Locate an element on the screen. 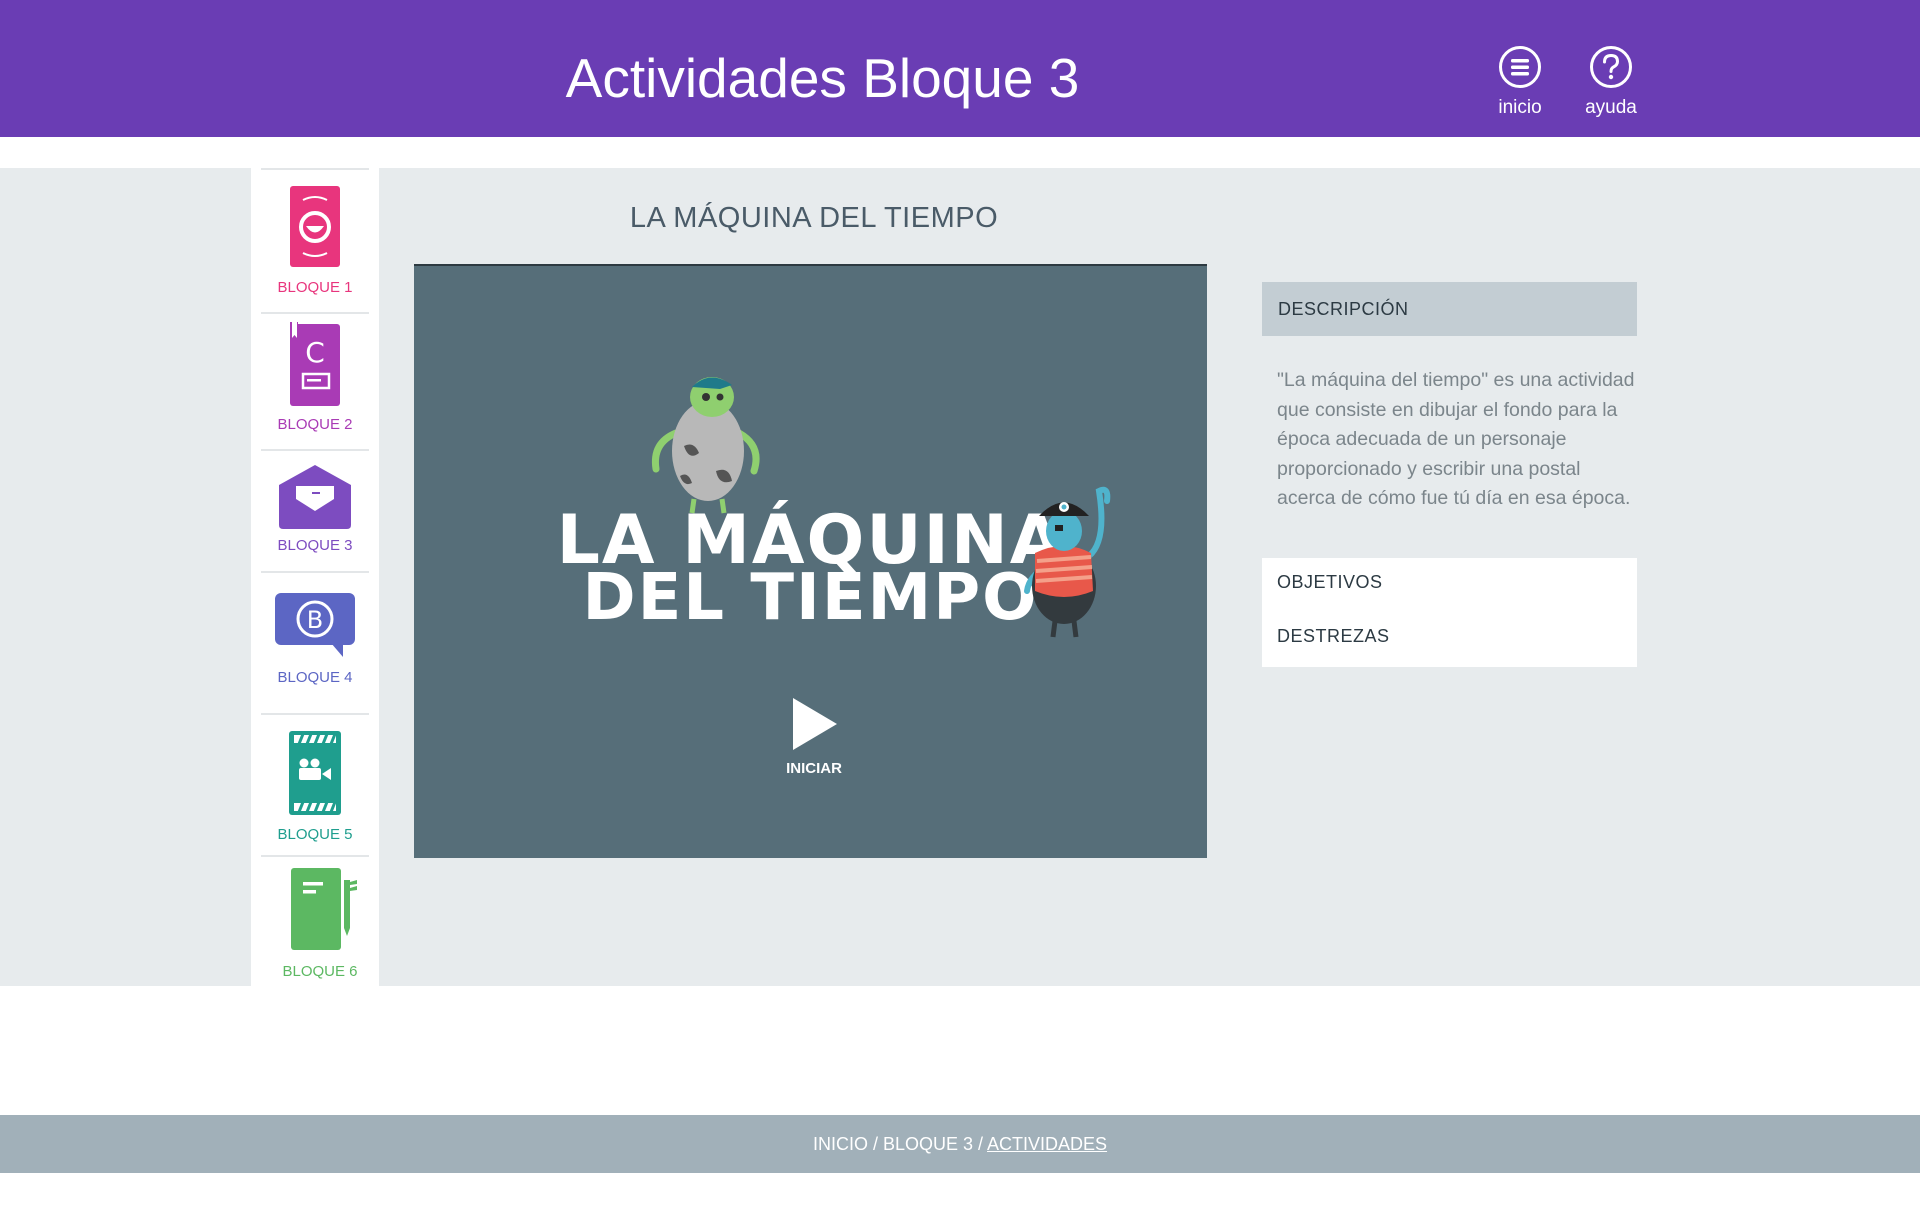 The image size is (1920, 1214). home-button: inicio is located at coordinates (1520, 82).